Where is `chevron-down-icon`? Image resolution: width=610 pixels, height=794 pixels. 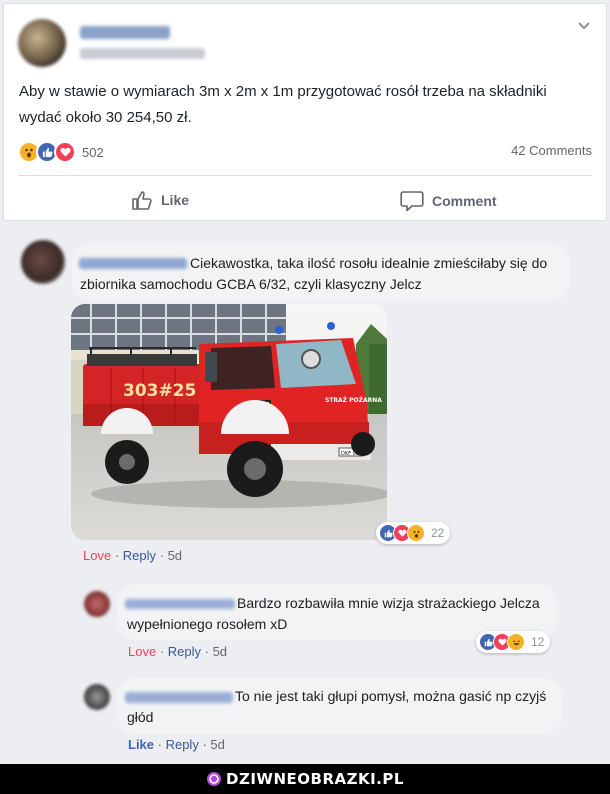
chevron-down-icon is located at coordinates (584, 26).